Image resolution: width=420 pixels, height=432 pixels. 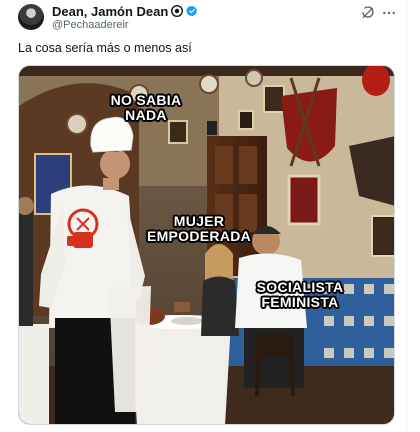 I want to click on handle: @Pechaadereir, so click(x=90, y=25).